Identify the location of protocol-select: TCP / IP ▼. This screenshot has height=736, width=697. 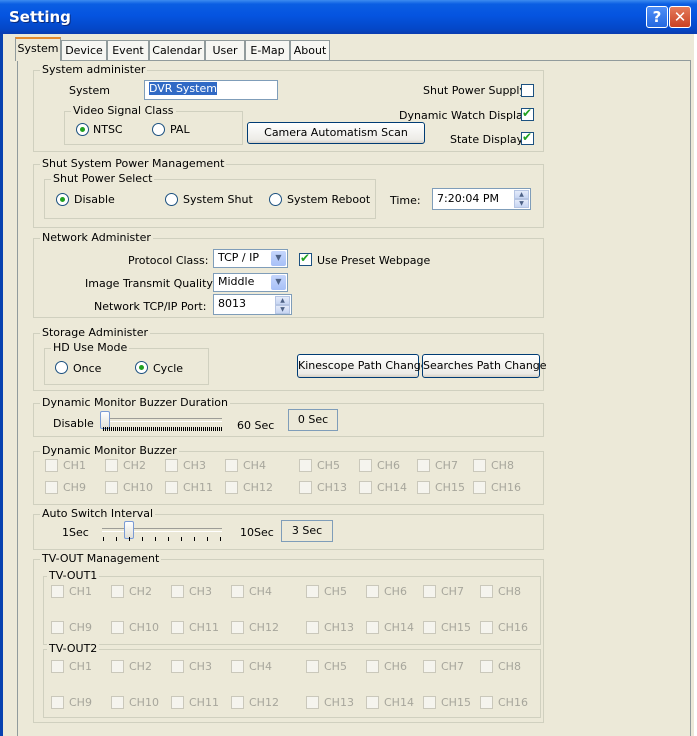
(250, 258).